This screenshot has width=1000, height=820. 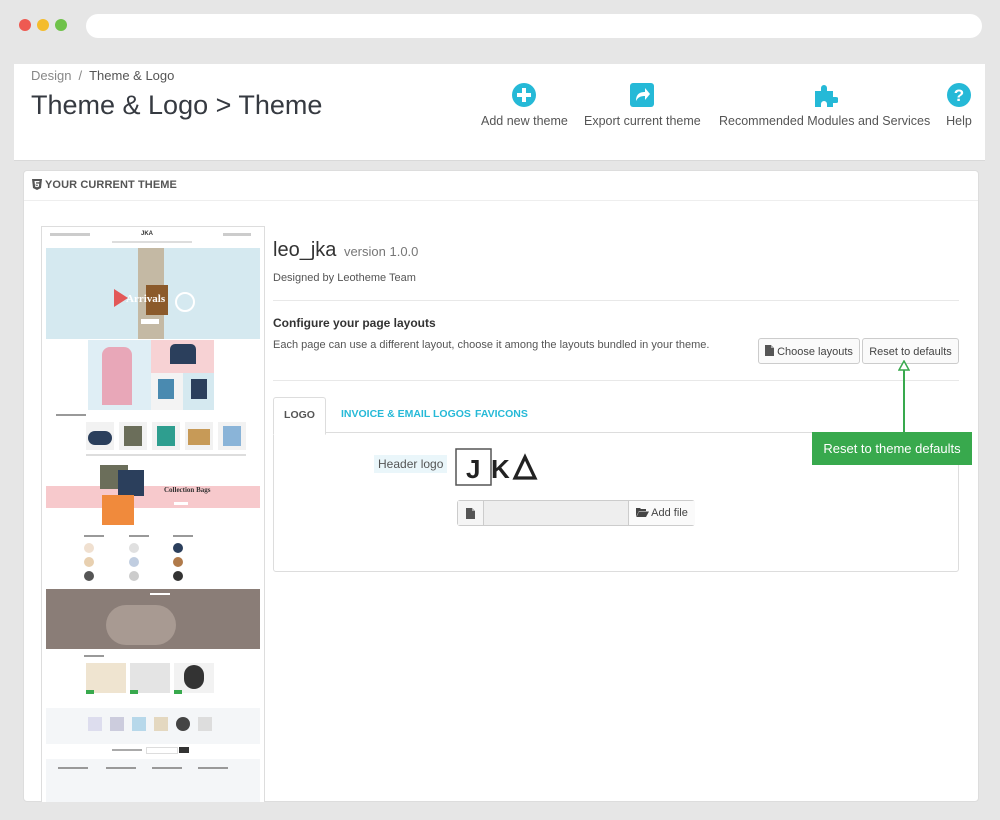 I want to click on preview-logo-text: JKA, so click(x=147, y=234).